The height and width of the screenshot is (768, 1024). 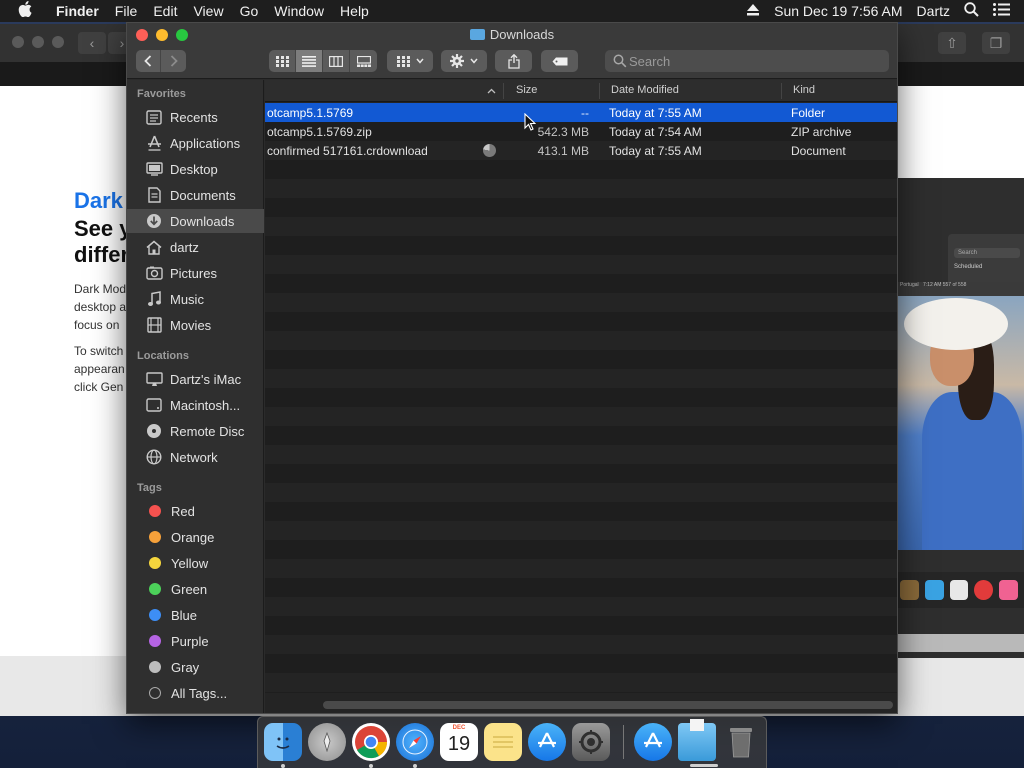 I want to click on sidebar-item-documents: Documents, so click(x=195, y=195).